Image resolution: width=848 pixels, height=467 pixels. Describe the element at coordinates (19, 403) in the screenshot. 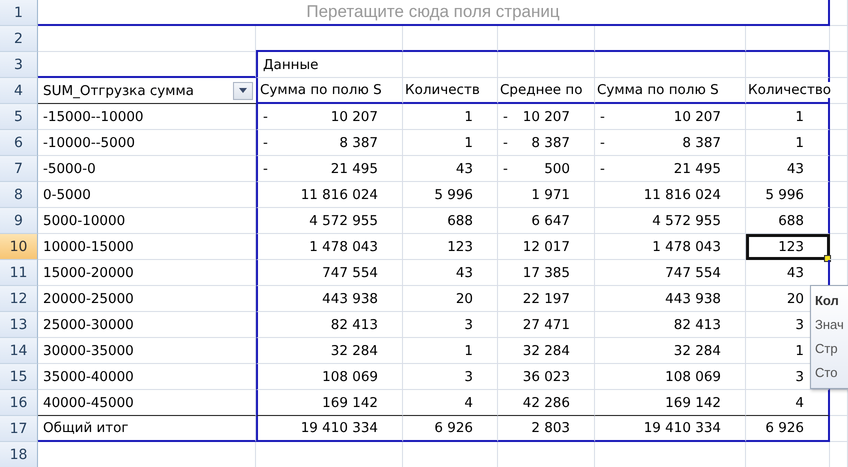

I see `row-header: 16` at that location.